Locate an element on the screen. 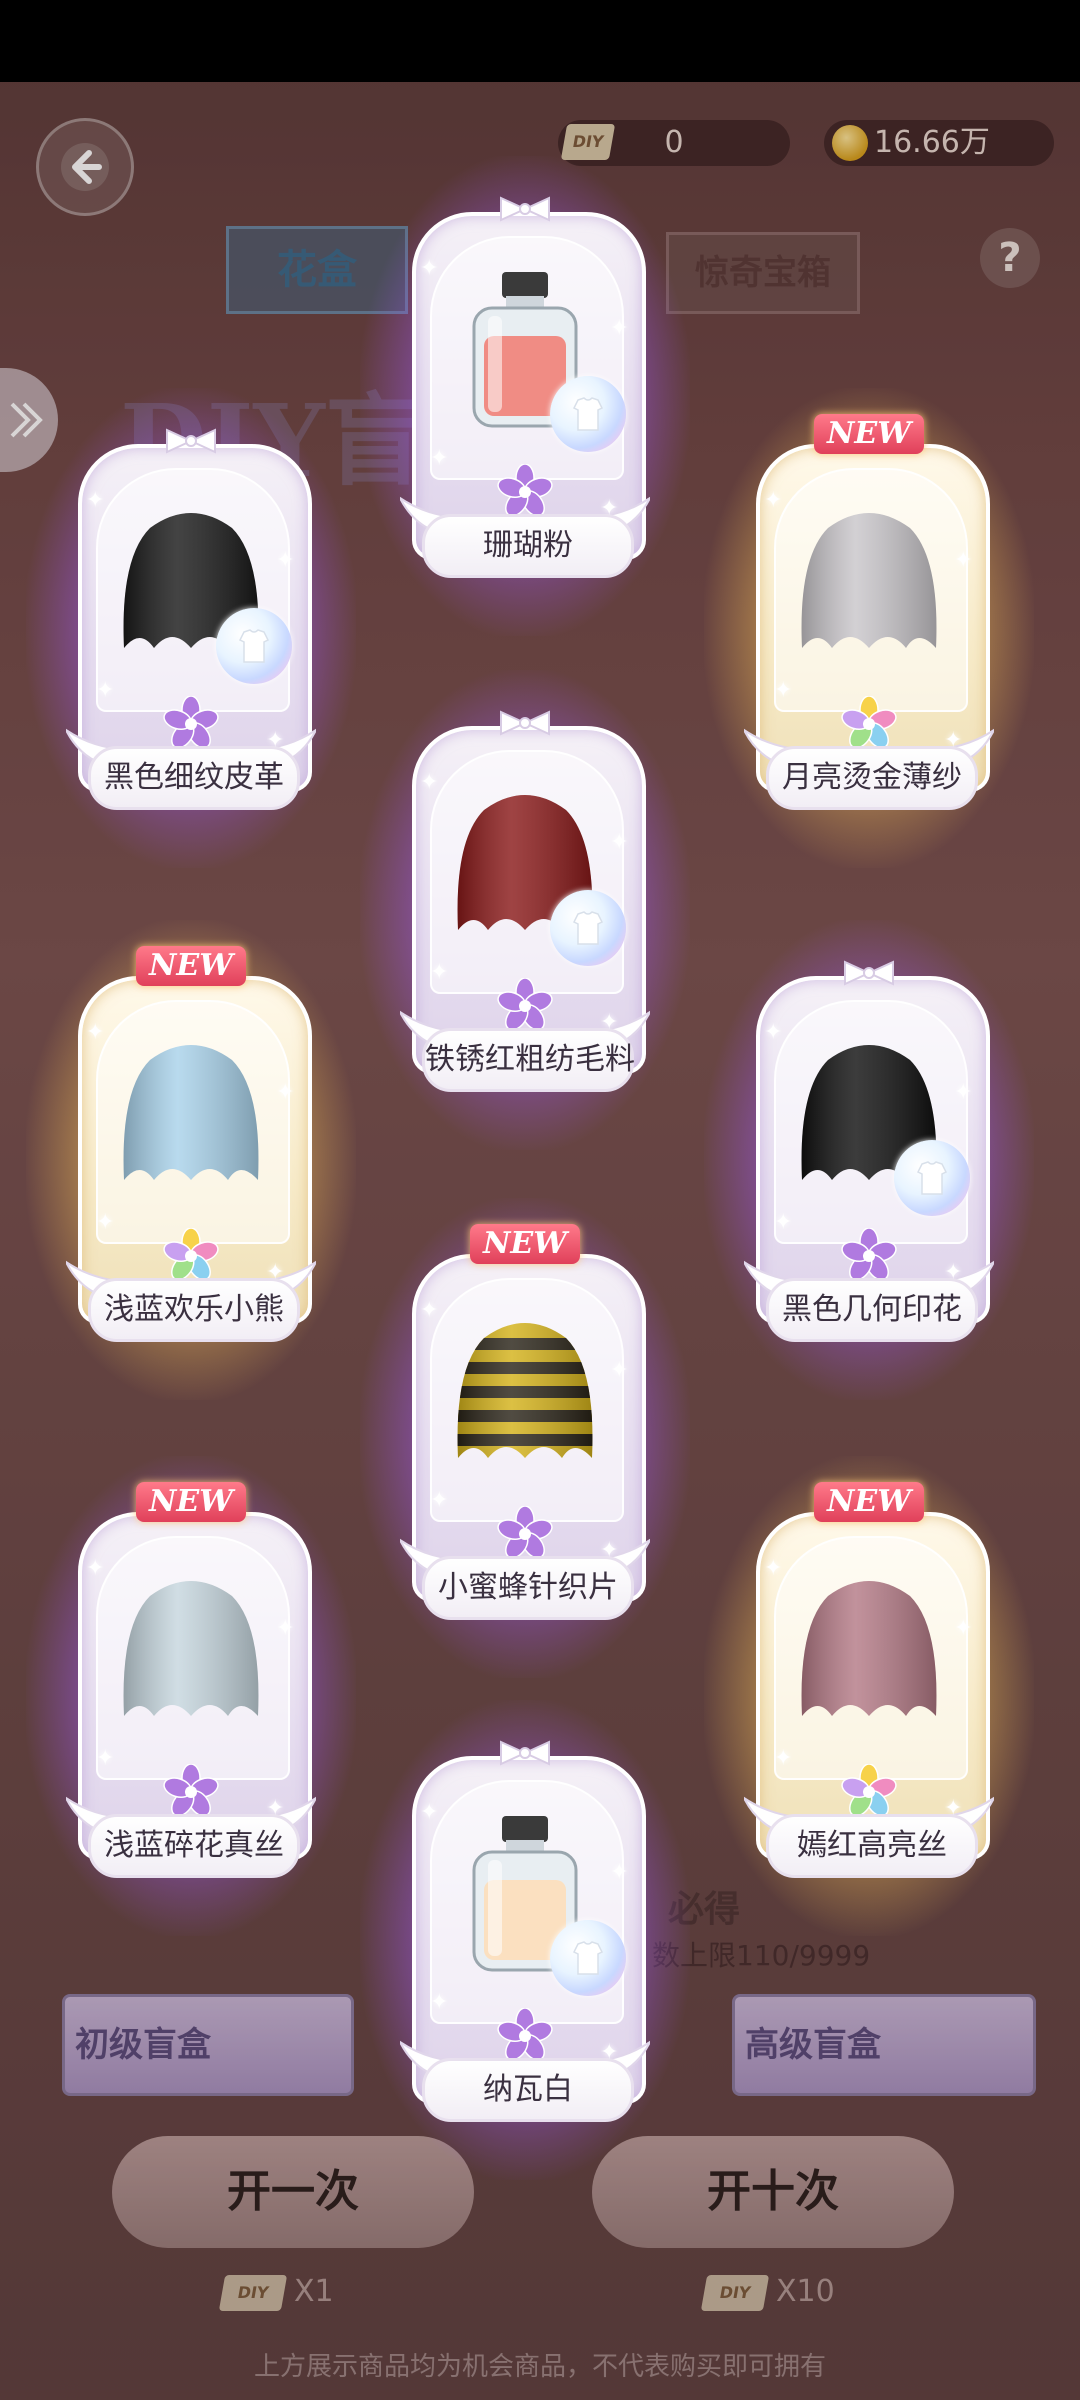  reward-card: 纳瓦白 ✦ ✦ ✦ ✦ is located at coordinates (525, 1940).